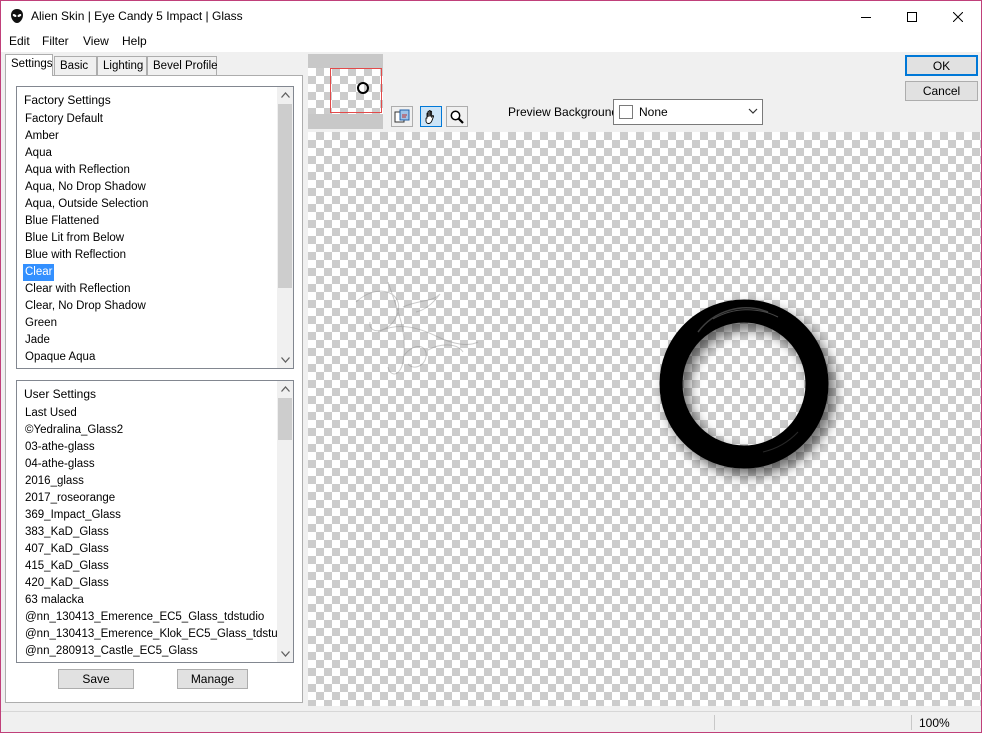 The image size is (982, 733). Describe the element at coordinates (148, 238) in the screenshot. I see `factory-setting-list-item: Blue Lit from Below` at that location.